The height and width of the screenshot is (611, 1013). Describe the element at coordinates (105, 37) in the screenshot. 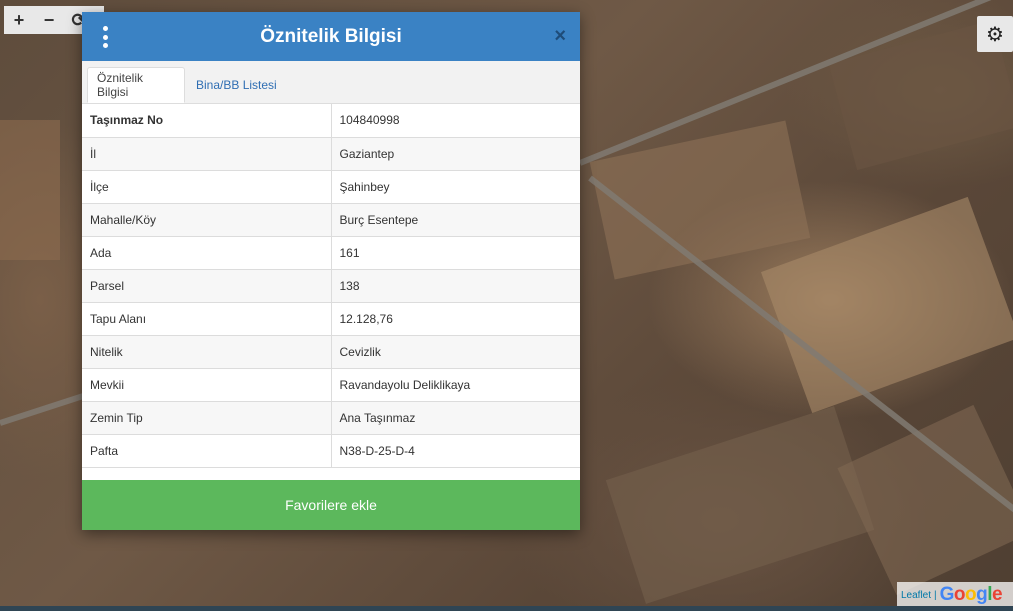

I see `more-options-icon` at that location.